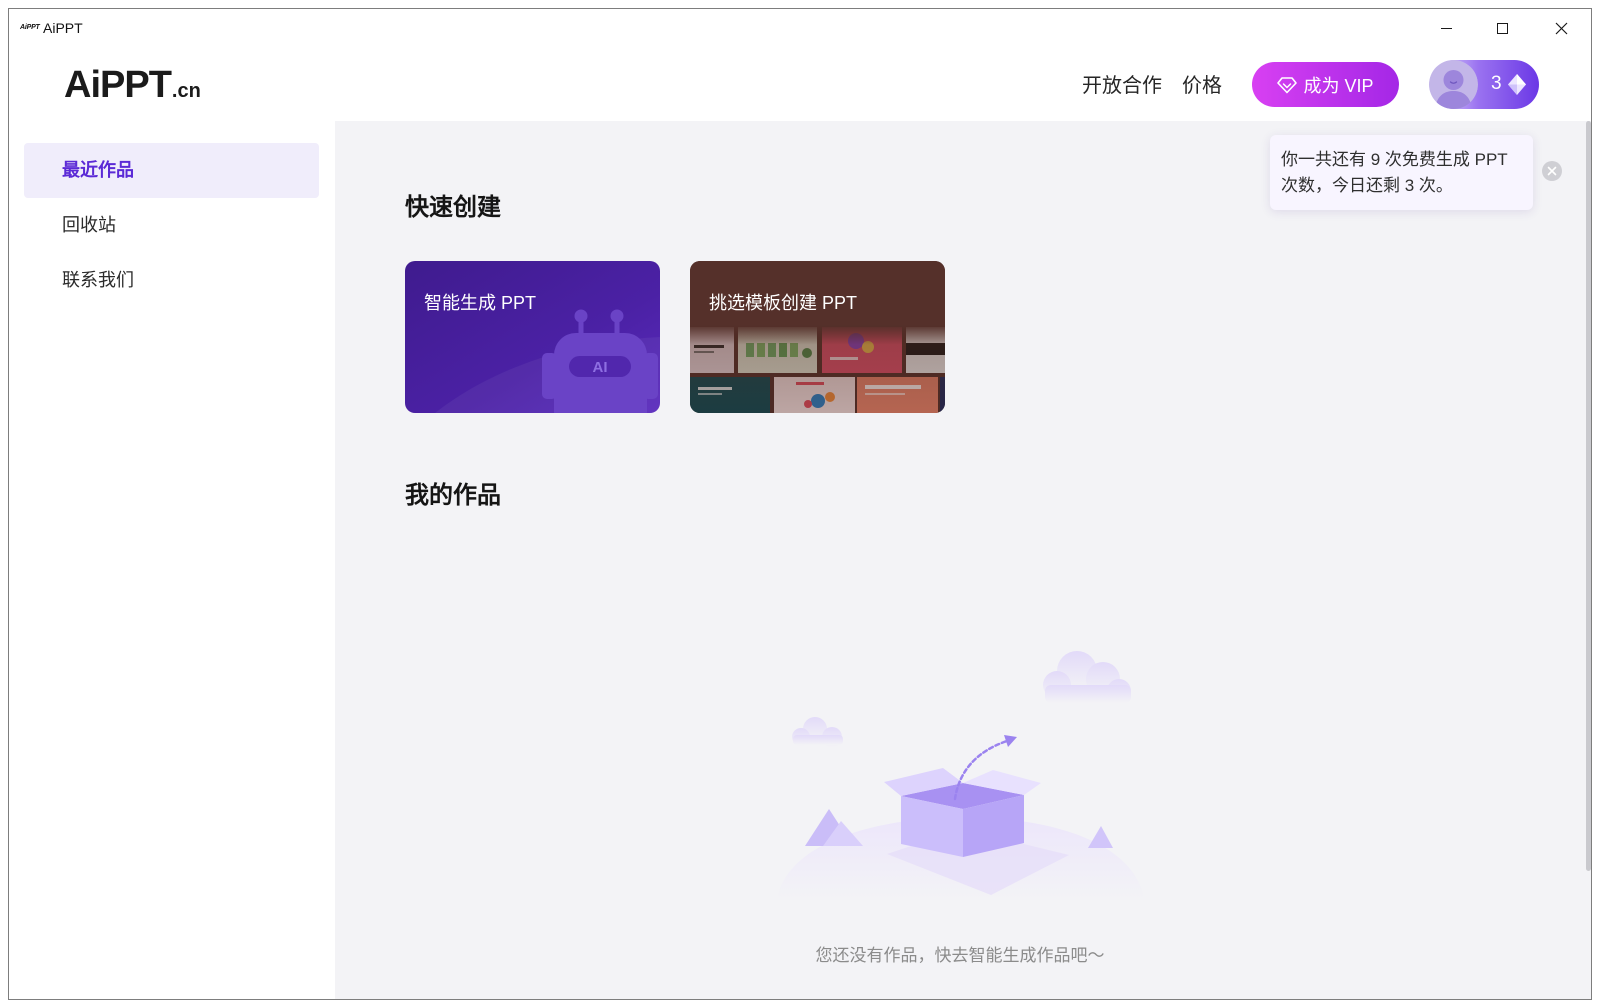  What do you see at coordinates (171, 280) in the screenshot?
I see `sidebar-item-contact-us: 联系我们` at bounding box center [171, 280].